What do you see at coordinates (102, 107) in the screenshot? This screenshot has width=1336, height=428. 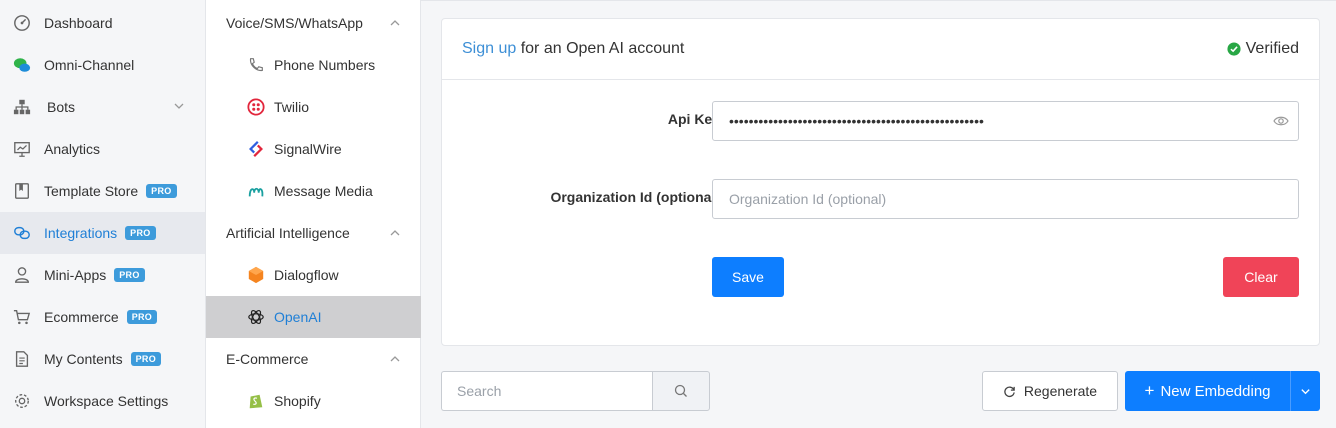 I see `sidebar-item-bots: Bots` at bounding box center [102, 107].